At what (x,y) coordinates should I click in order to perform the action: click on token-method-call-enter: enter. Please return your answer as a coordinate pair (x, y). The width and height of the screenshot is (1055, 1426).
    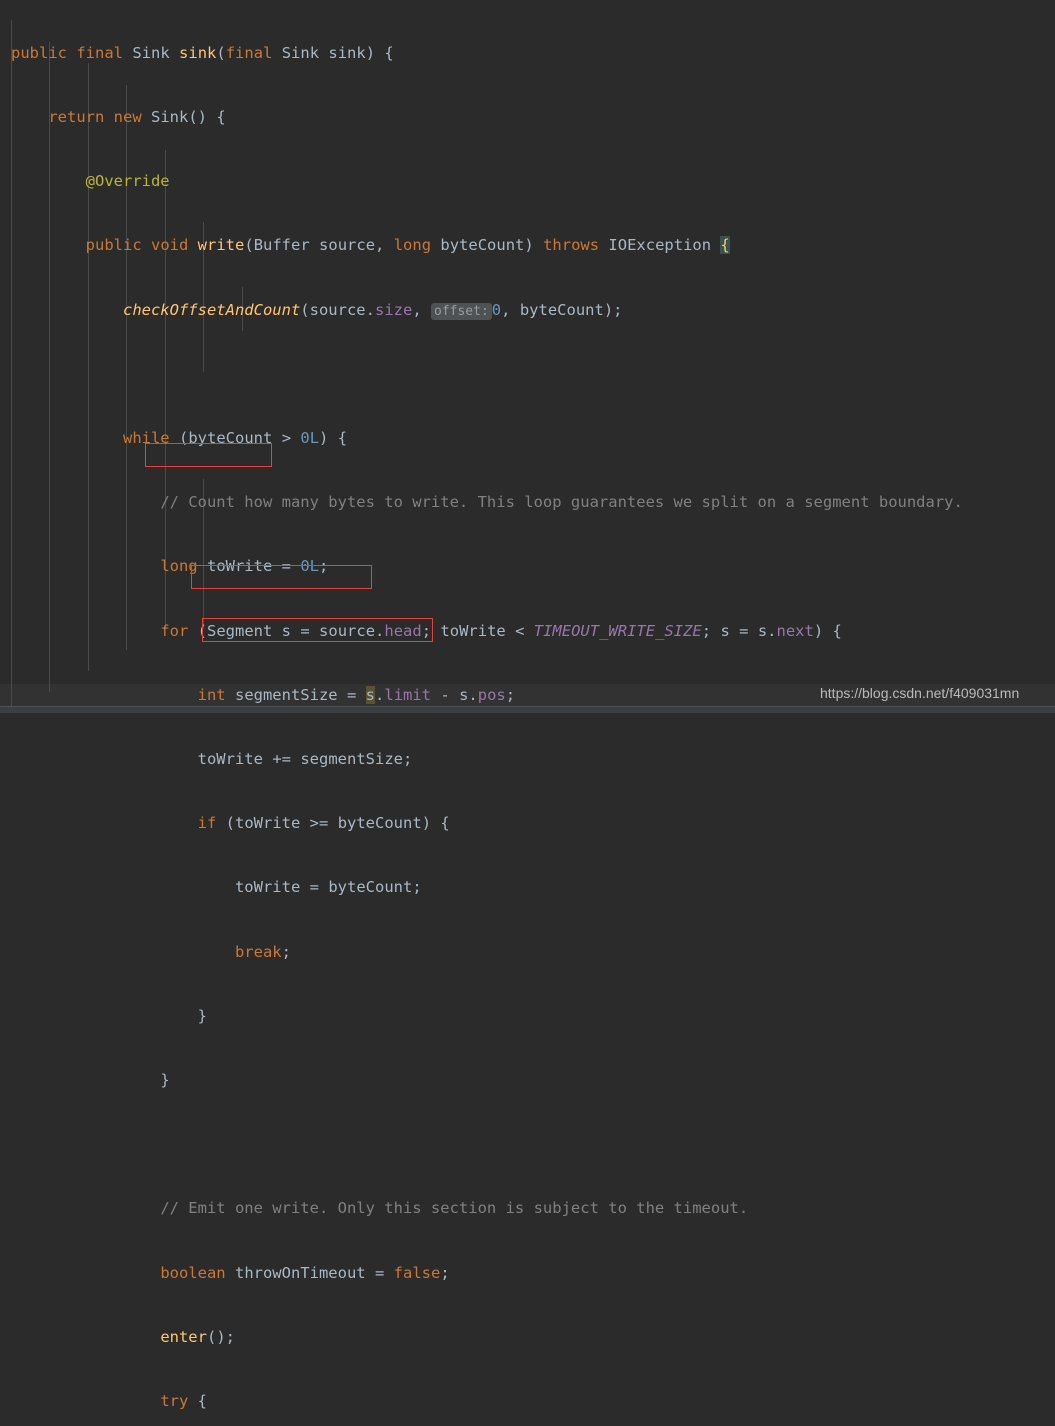
    Looking at the image, I should click on (183, 1336).